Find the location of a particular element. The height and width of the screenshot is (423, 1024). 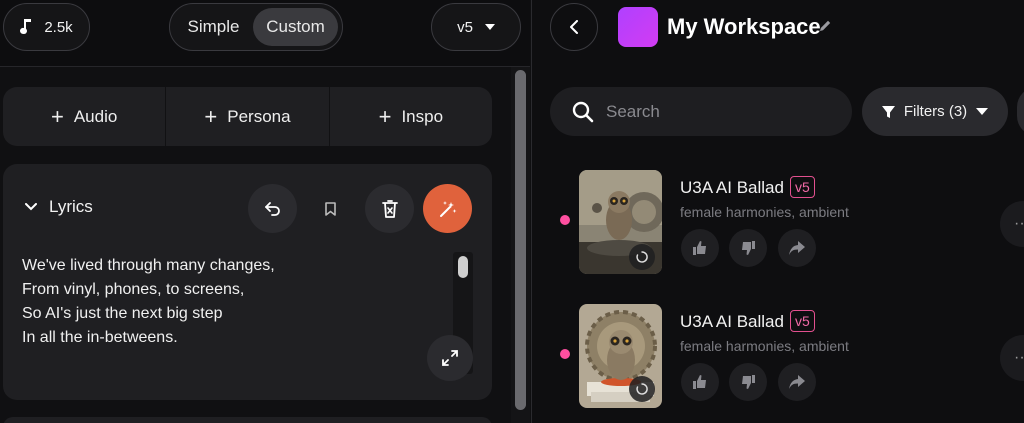

lyrics-line: In all the in-betweens. is located at coordinates (100, 337).